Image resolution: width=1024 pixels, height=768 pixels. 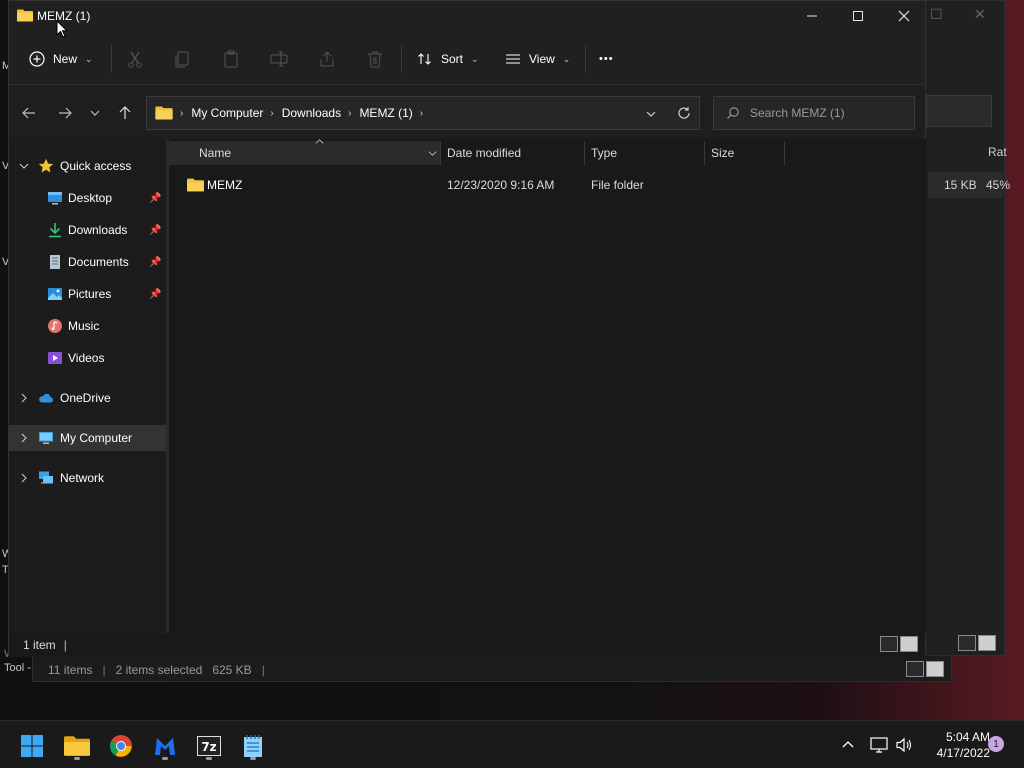 I want to click on search-icon, so click(x=733, y=113).